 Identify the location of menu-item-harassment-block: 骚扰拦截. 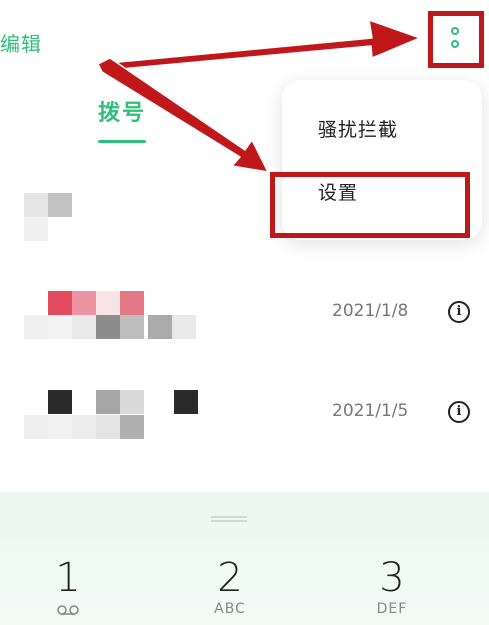
(358, 128).